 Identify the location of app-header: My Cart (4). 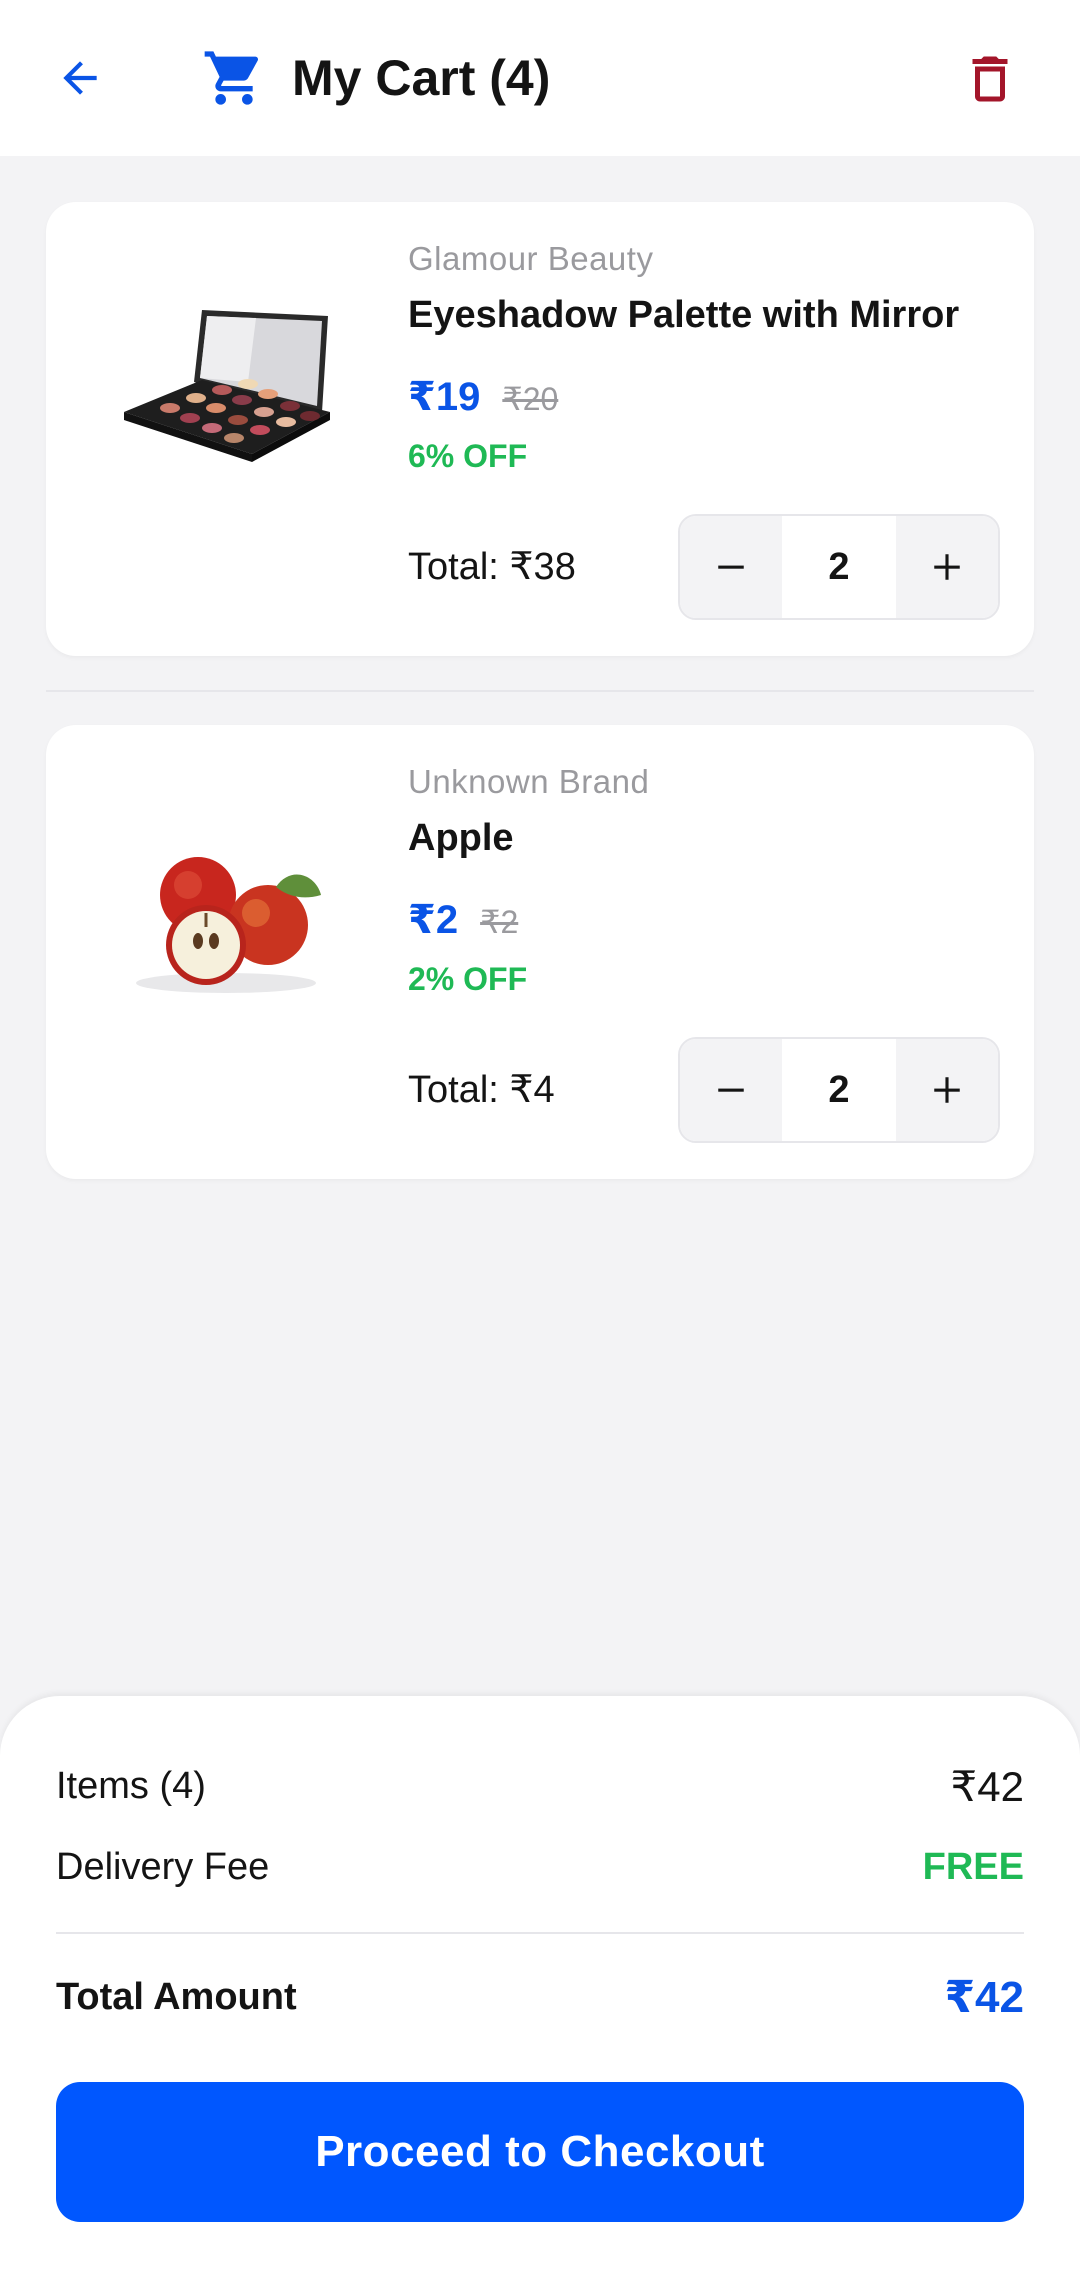
(540, 78).